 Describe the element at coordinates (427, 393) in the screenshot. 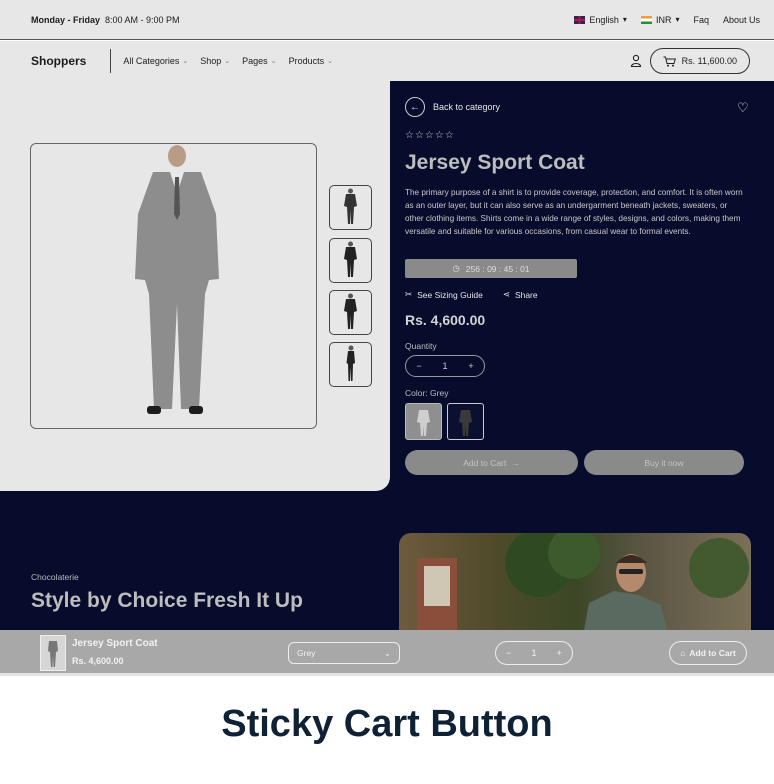

I see `color-label: Color: Grey` at that location.